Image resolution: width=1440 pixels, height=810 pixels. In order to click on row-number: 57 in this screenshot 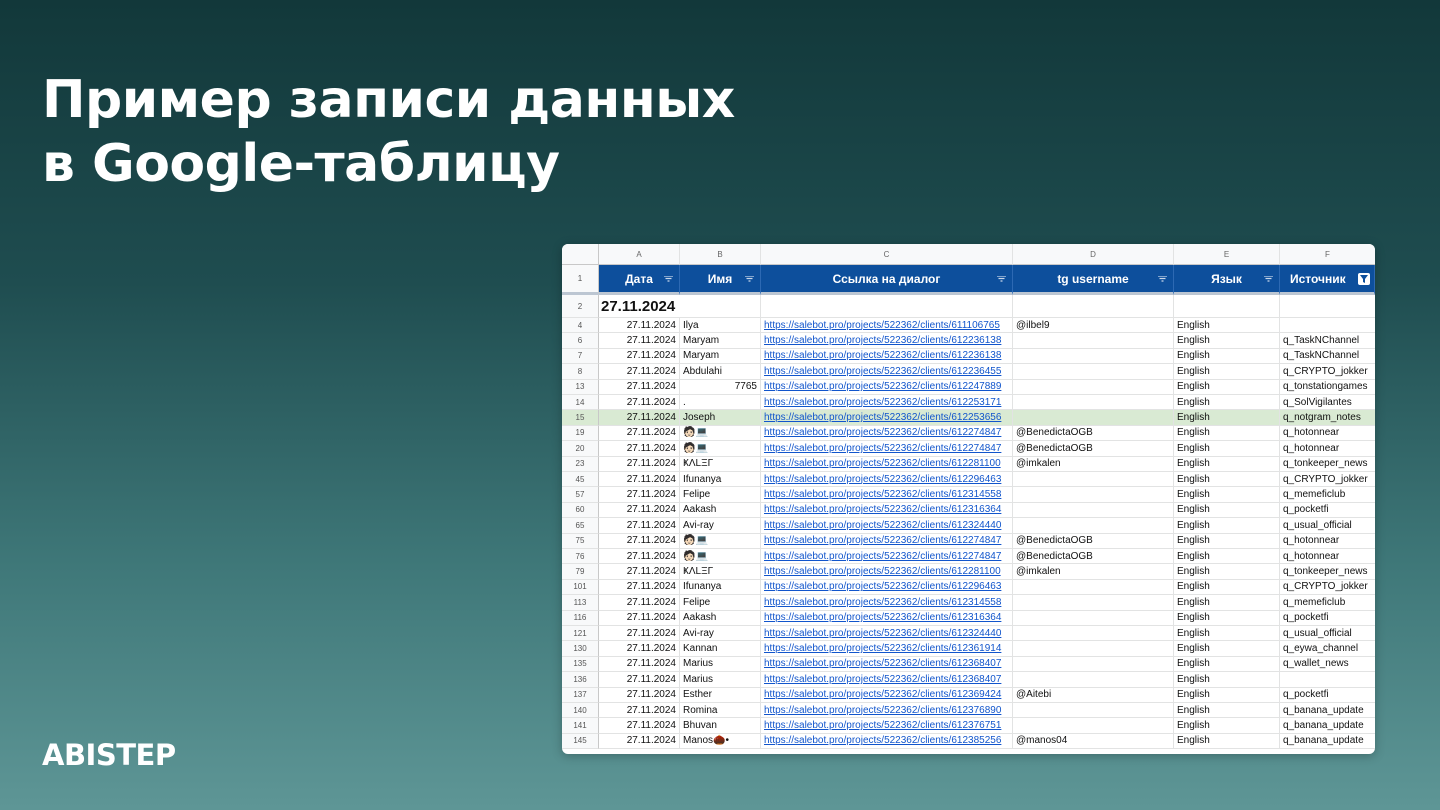, I will do `click(580, 495)`.